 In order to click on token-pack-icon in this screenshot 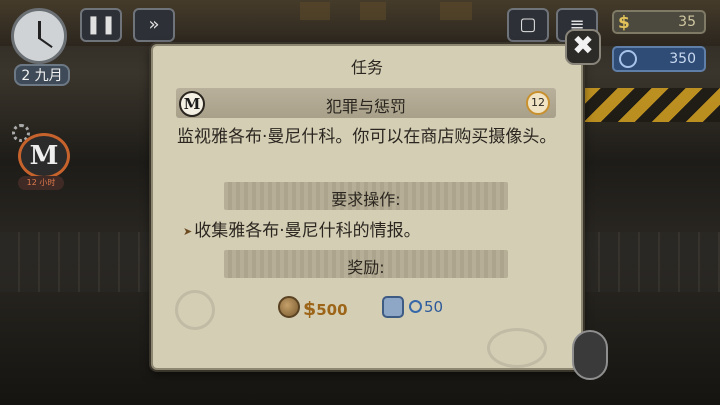, I will do `click(393, 307)`.